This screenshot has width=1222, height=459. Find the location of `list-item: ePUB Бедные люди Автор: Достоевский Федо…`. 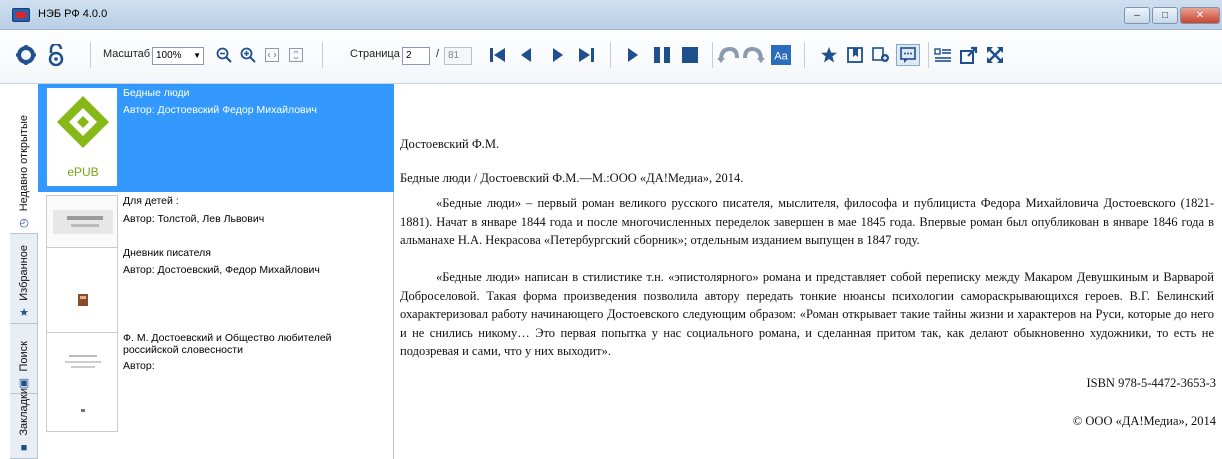

list-item: ePUB Бедные люди Автор: Достоевский Федо… is located at coordinates (216, 138).